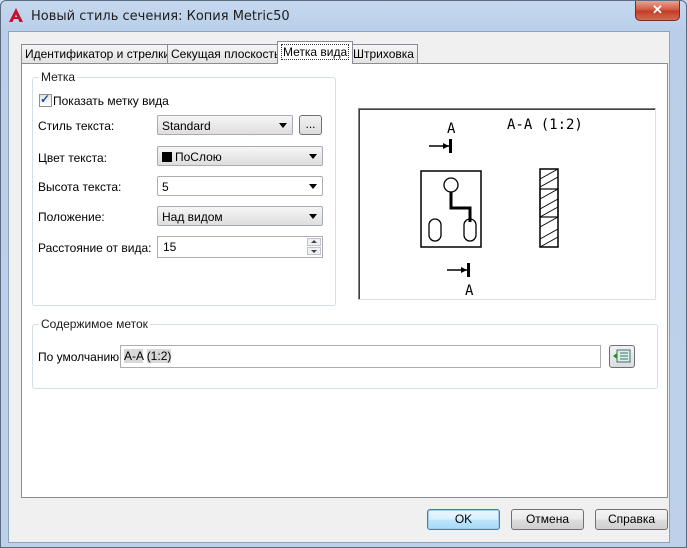 The width and height of the screenshot is (687, 548). I want to click on help-button: Справка, so click(631, 519).